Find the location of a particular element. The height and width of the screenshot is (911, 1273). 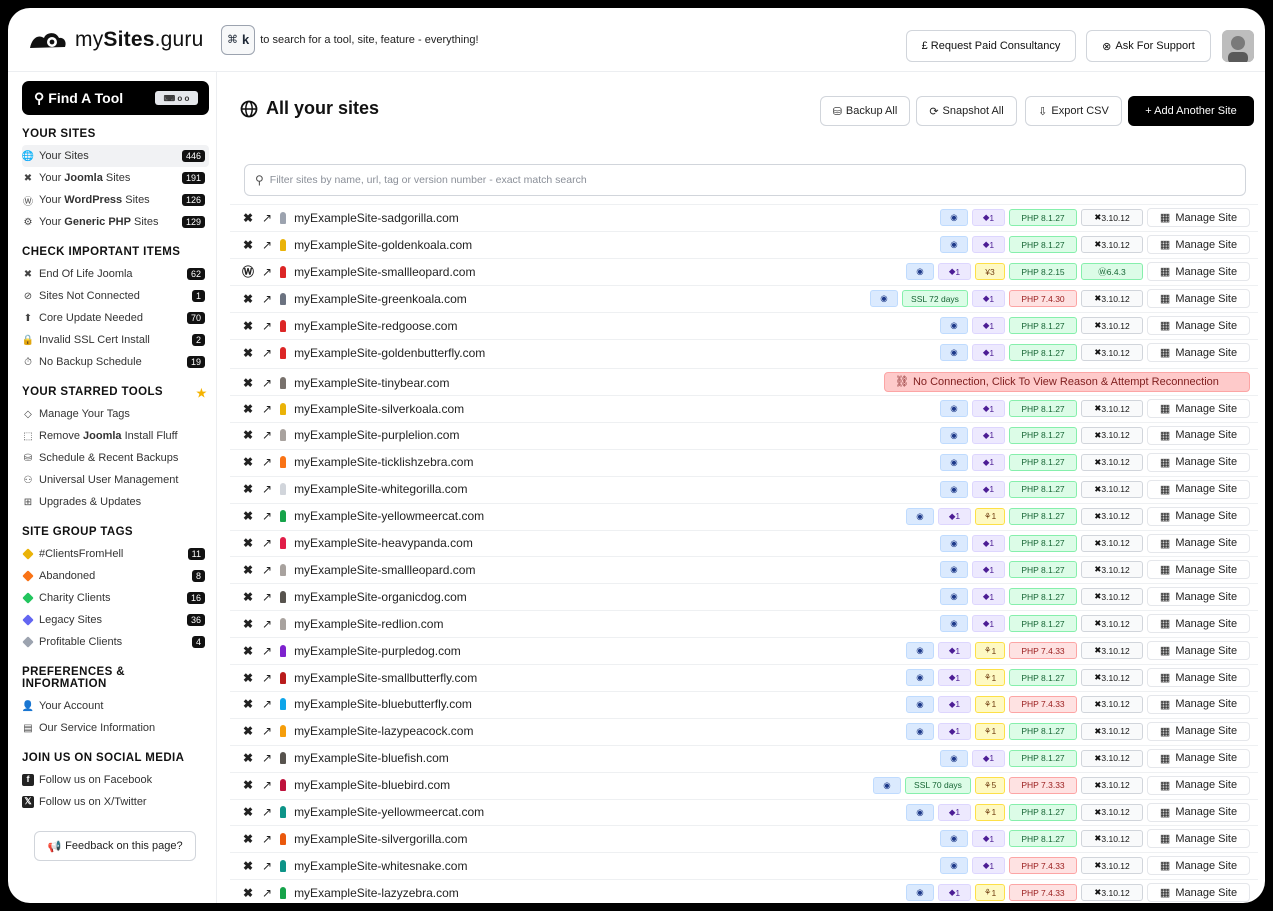

site-name-link: myExampleSite-organicdog.com is located at coordinates (380, 597).